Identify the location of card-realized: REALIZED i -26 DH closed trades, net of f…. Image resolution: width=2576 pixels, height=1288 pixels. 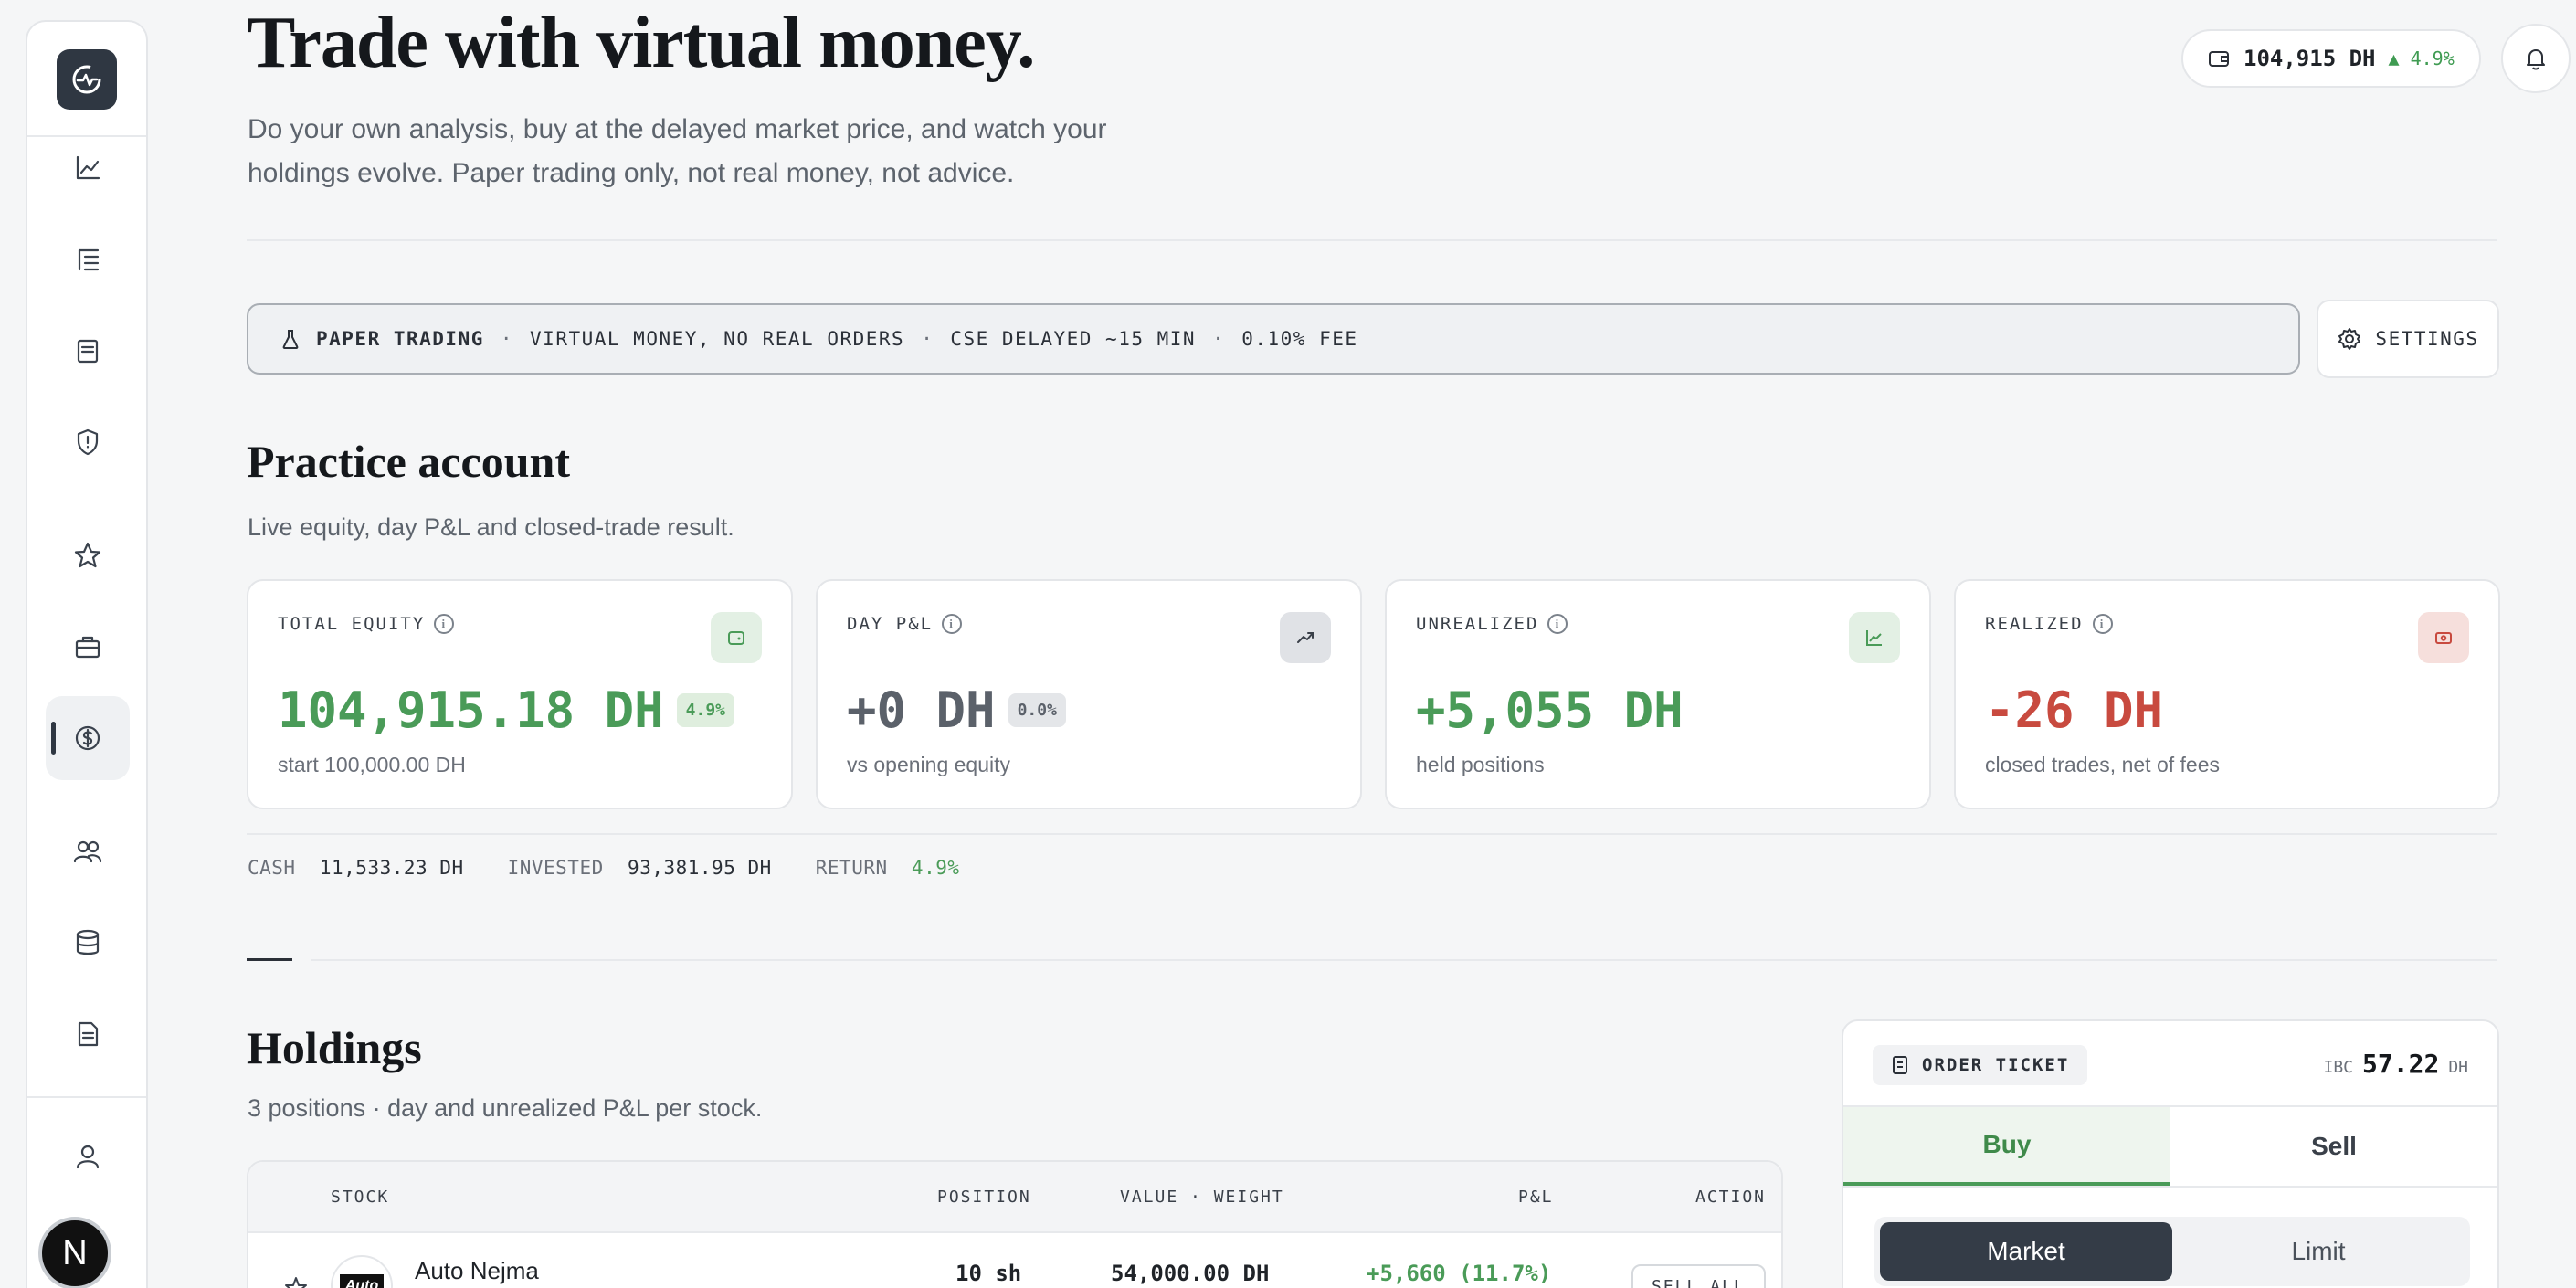
(2227, 694).